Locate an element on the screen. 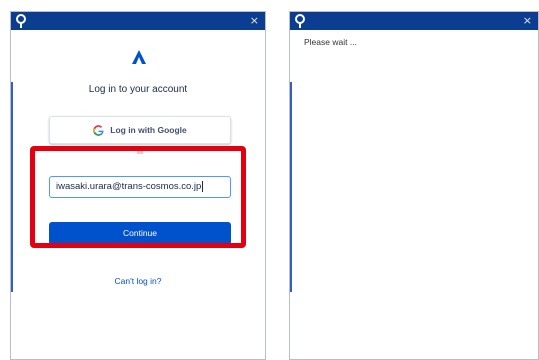  email-value: iwasaki.urara@trans-cosmos.co.jp is located at coordinates (129, 186).